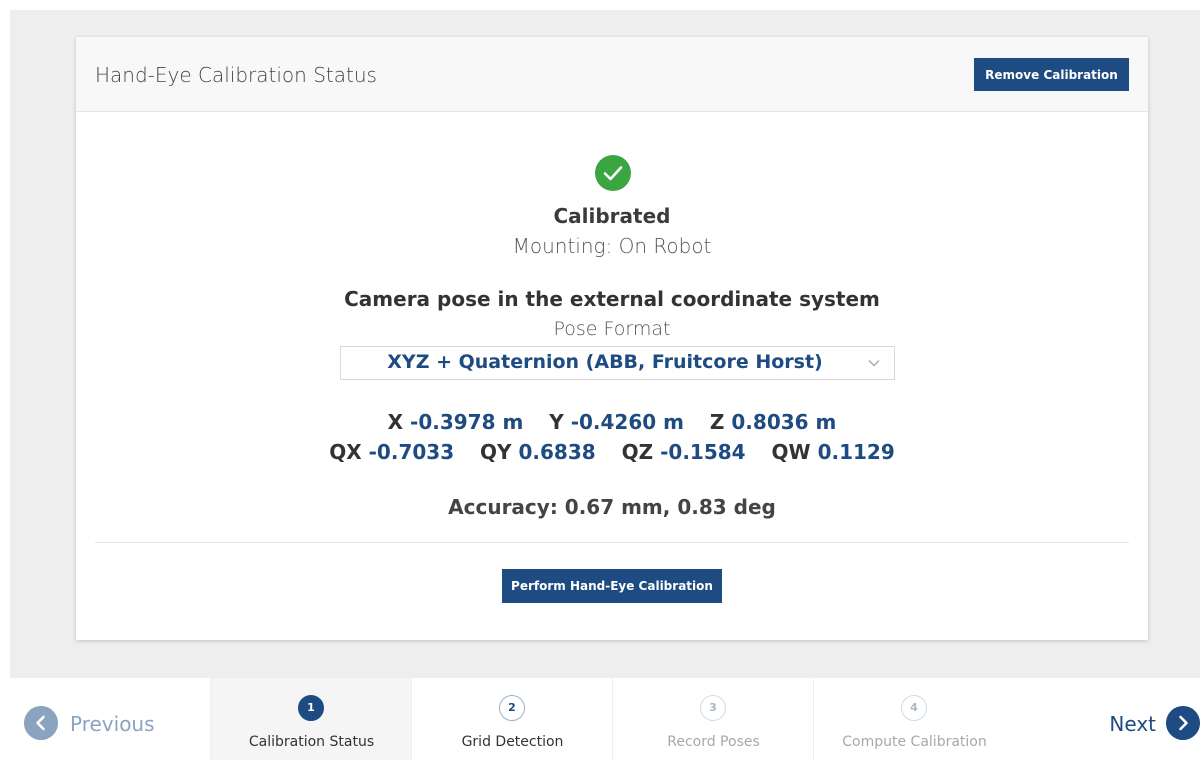 Image resolution: width=1200 pixels, height=760 pixels. What do you see at coordinates (713, 742) in the screenshot?
I see `step-label: Record Poses` at bounding box center [713, 742].